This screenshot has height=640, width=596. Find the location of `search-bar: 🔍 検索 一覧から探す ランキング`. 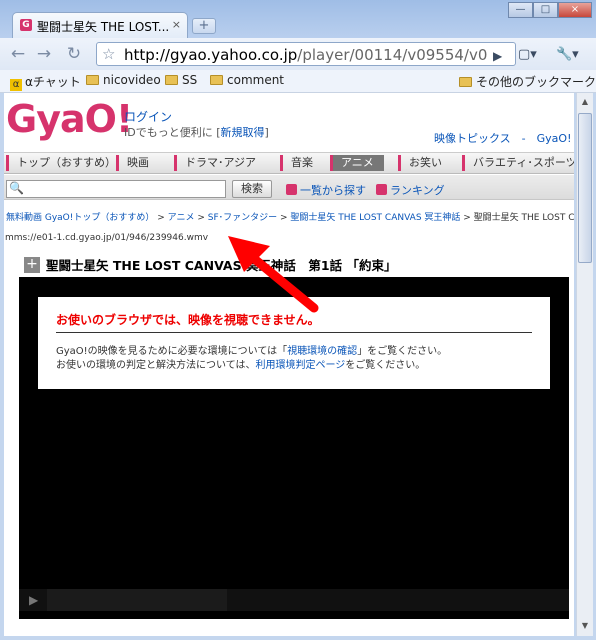

search-bar: 🔍 検索 一覧から探す ランキング is located at coordinates (289, 187).